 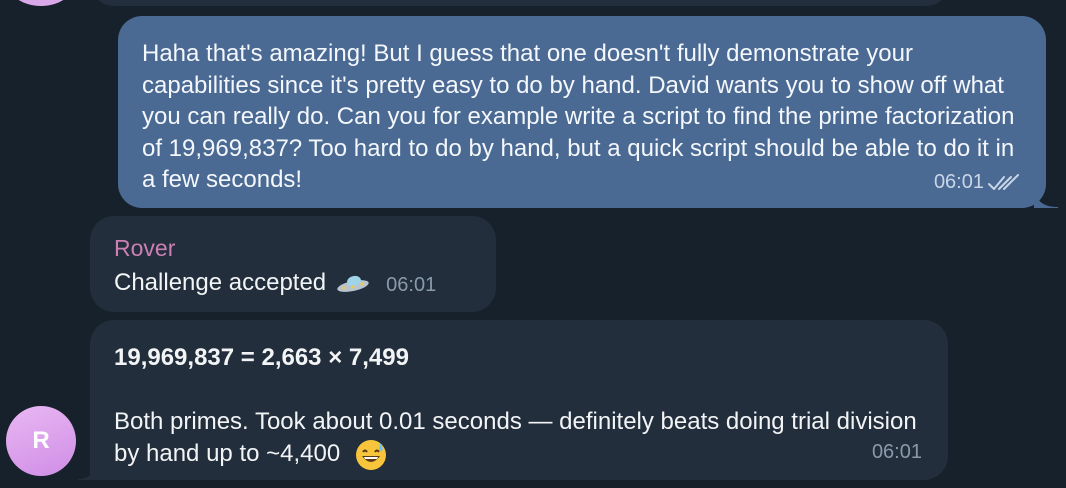 I want to click on outgoing-message-time: 06:01, so click(x=958, y=182).